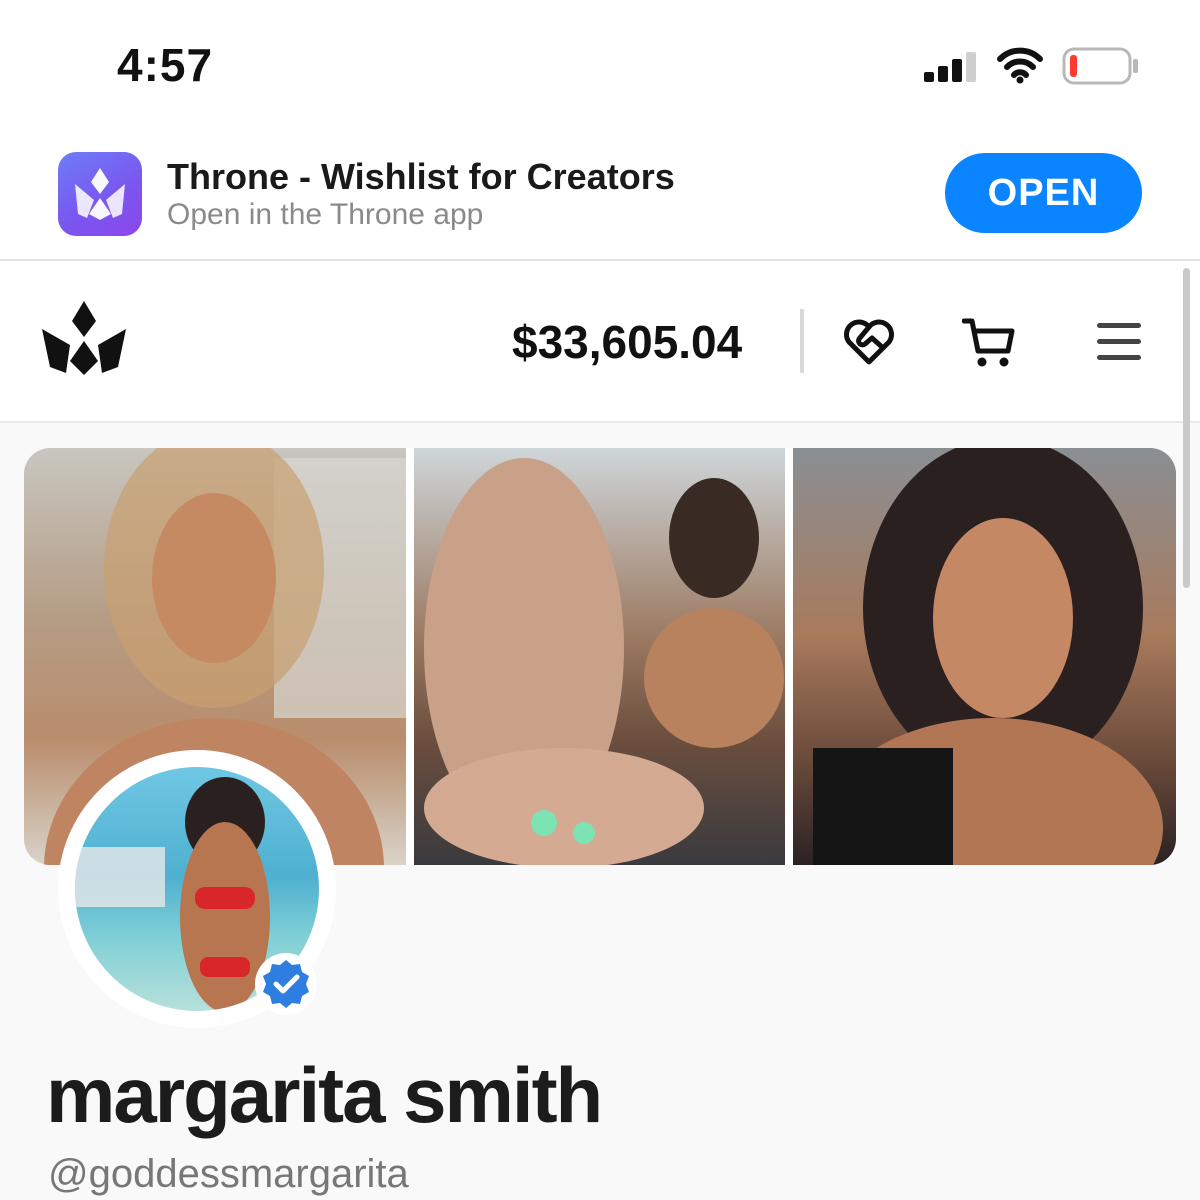 Image resolution: width=1200 pixels, height=1200 pixels. I want to click on wifi-icon, so click(1020, 65).